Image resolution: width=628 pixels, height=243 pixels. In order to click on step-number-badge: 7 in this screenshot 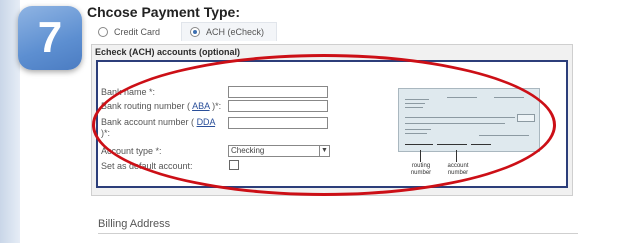, I will do `click(50, 38)`.